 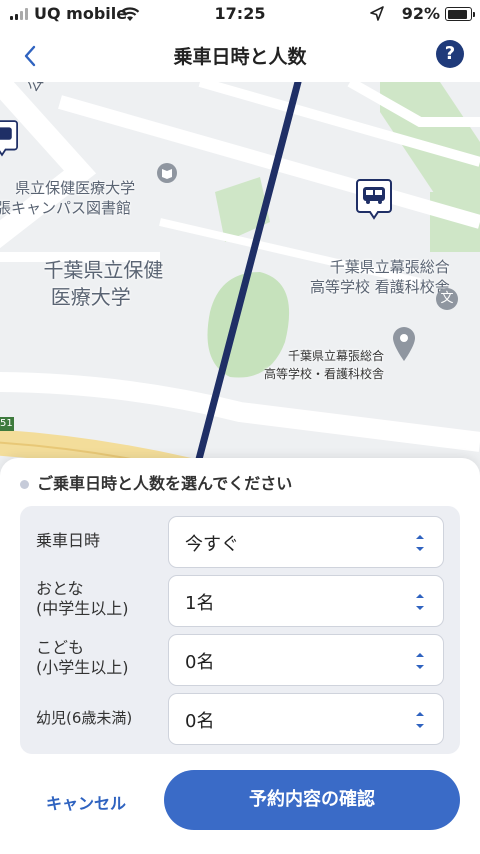 I want to click on cancel-button: キャンセル, so click(x=86, y=802).